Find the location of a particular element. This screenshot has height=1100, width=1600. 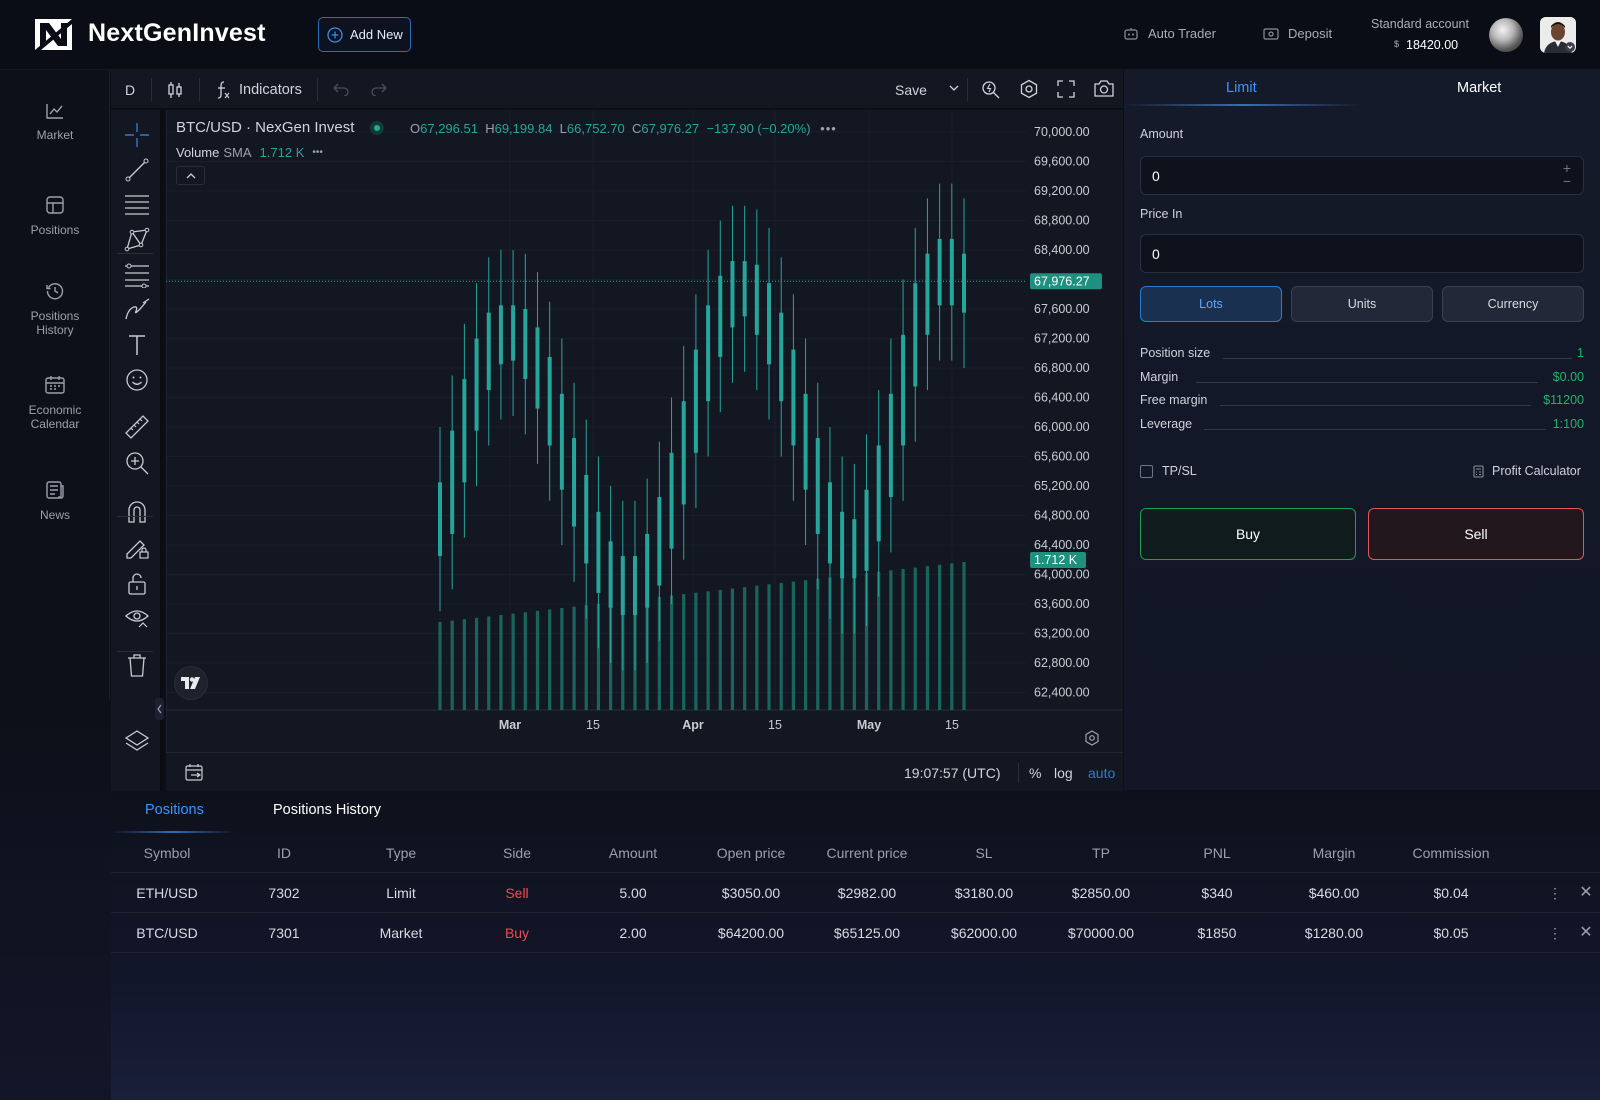

layers-icon is located at coordinates (137, 741).